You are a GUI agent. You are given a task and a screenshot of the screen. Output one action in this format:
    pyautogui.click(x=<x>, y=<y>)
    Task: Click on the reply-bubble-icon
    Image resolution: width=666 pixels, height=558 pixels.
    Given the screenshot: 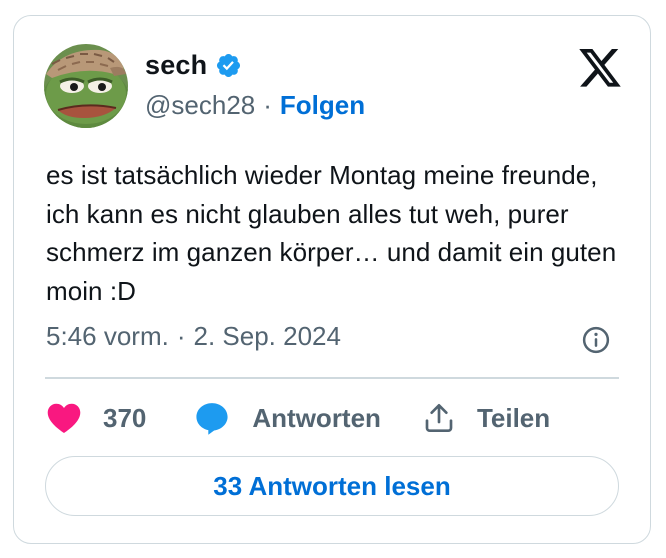 What is the action you would take?
    pyautogui.click(x=212, y=419)
    